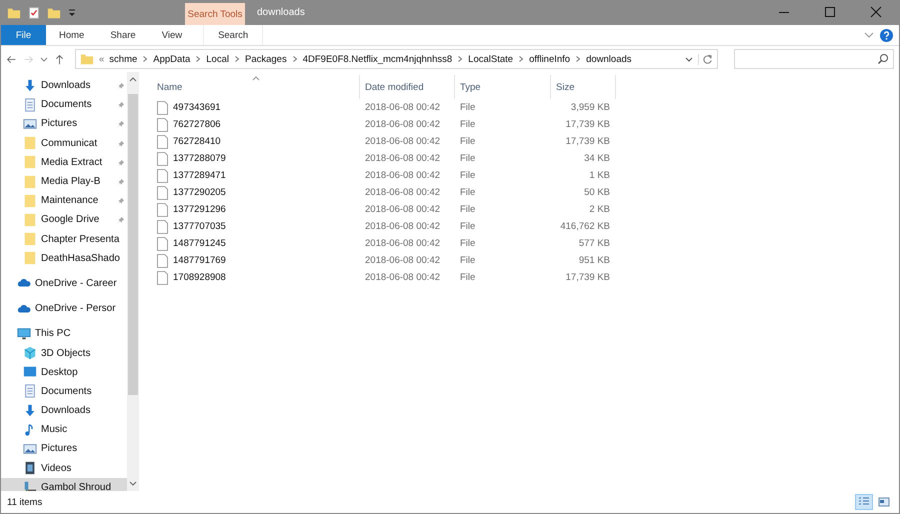 The width and height of the screenshot is (900, 514). I want to click on sidebar-item: Music, so click(64, 430).